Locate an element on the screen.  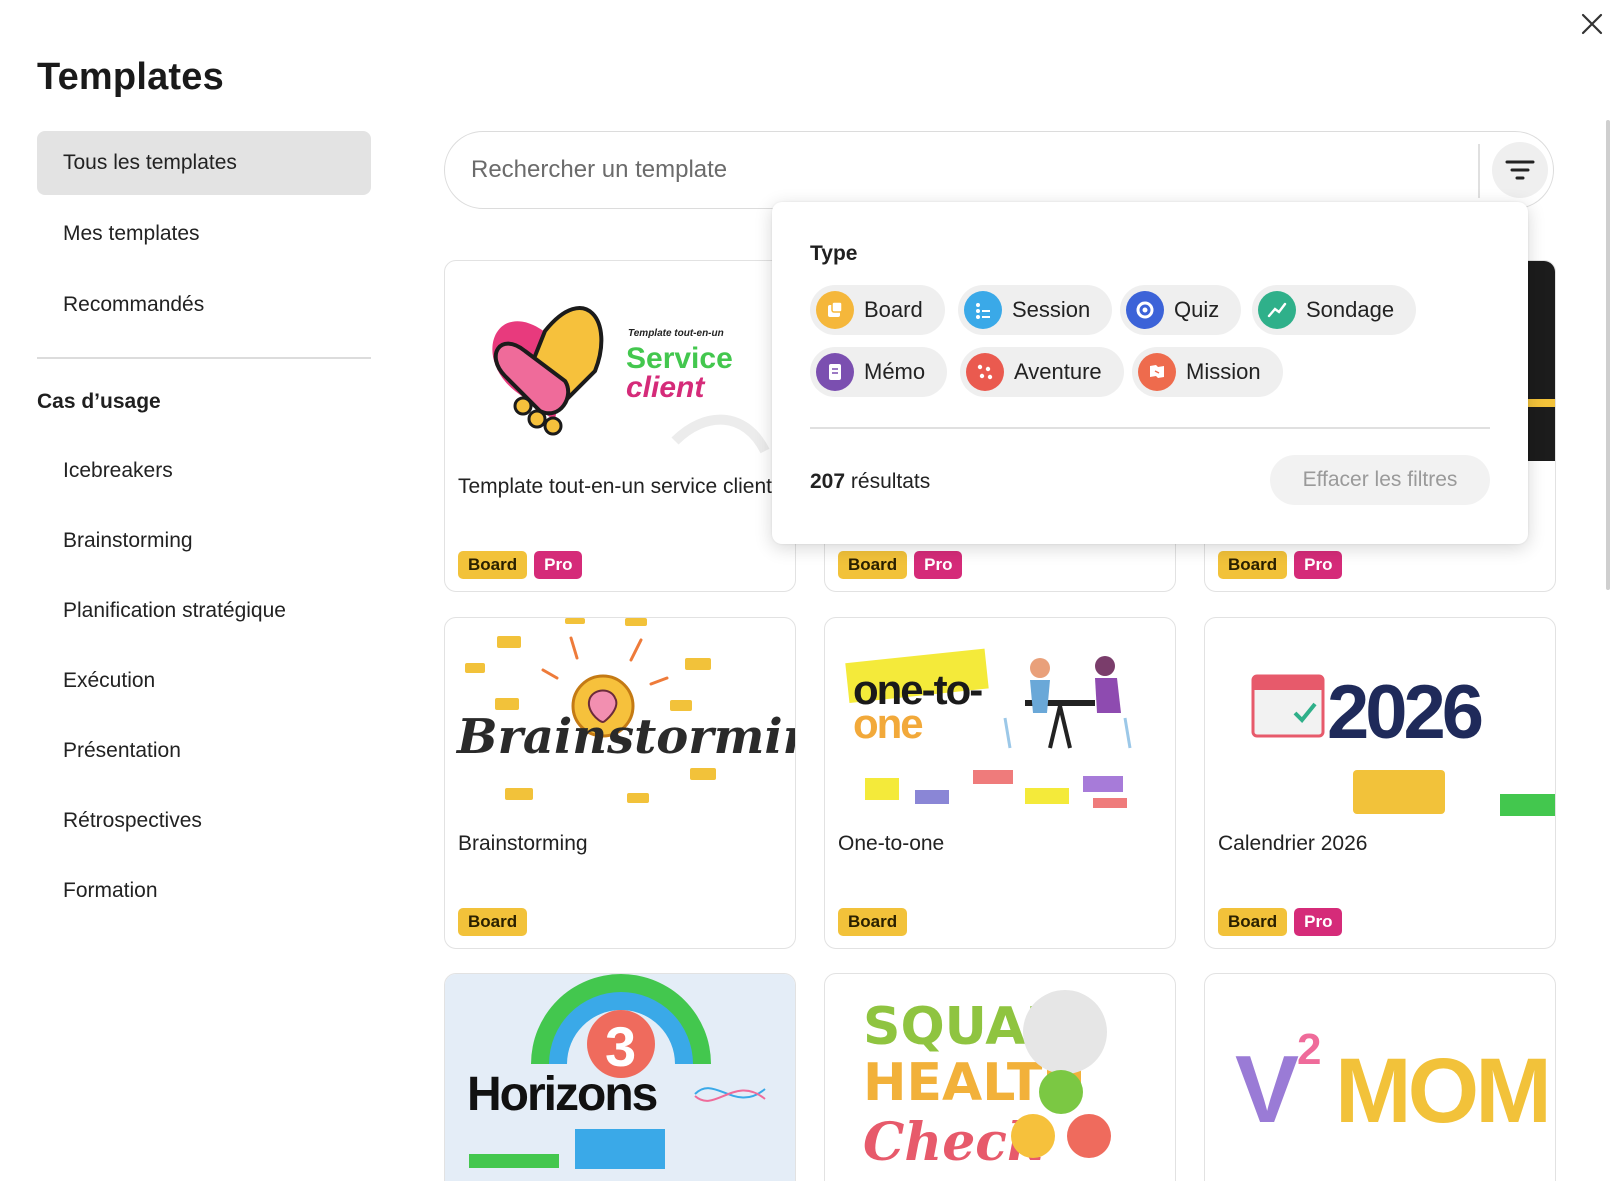
template-card: 3 Horizons is located at coordinates (620, 1077).